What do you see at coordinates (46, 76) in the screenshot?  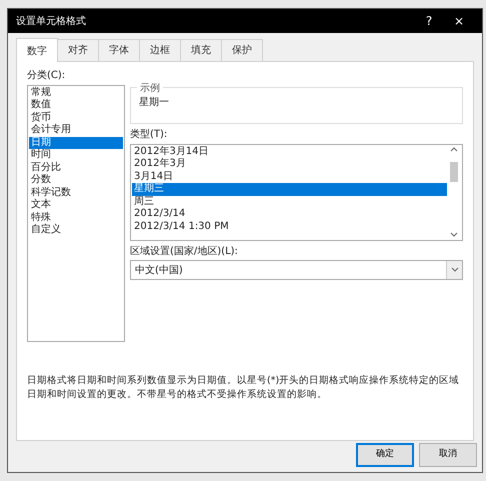 I see `category-label: 分类(C):` at bounding box center [46, 76].